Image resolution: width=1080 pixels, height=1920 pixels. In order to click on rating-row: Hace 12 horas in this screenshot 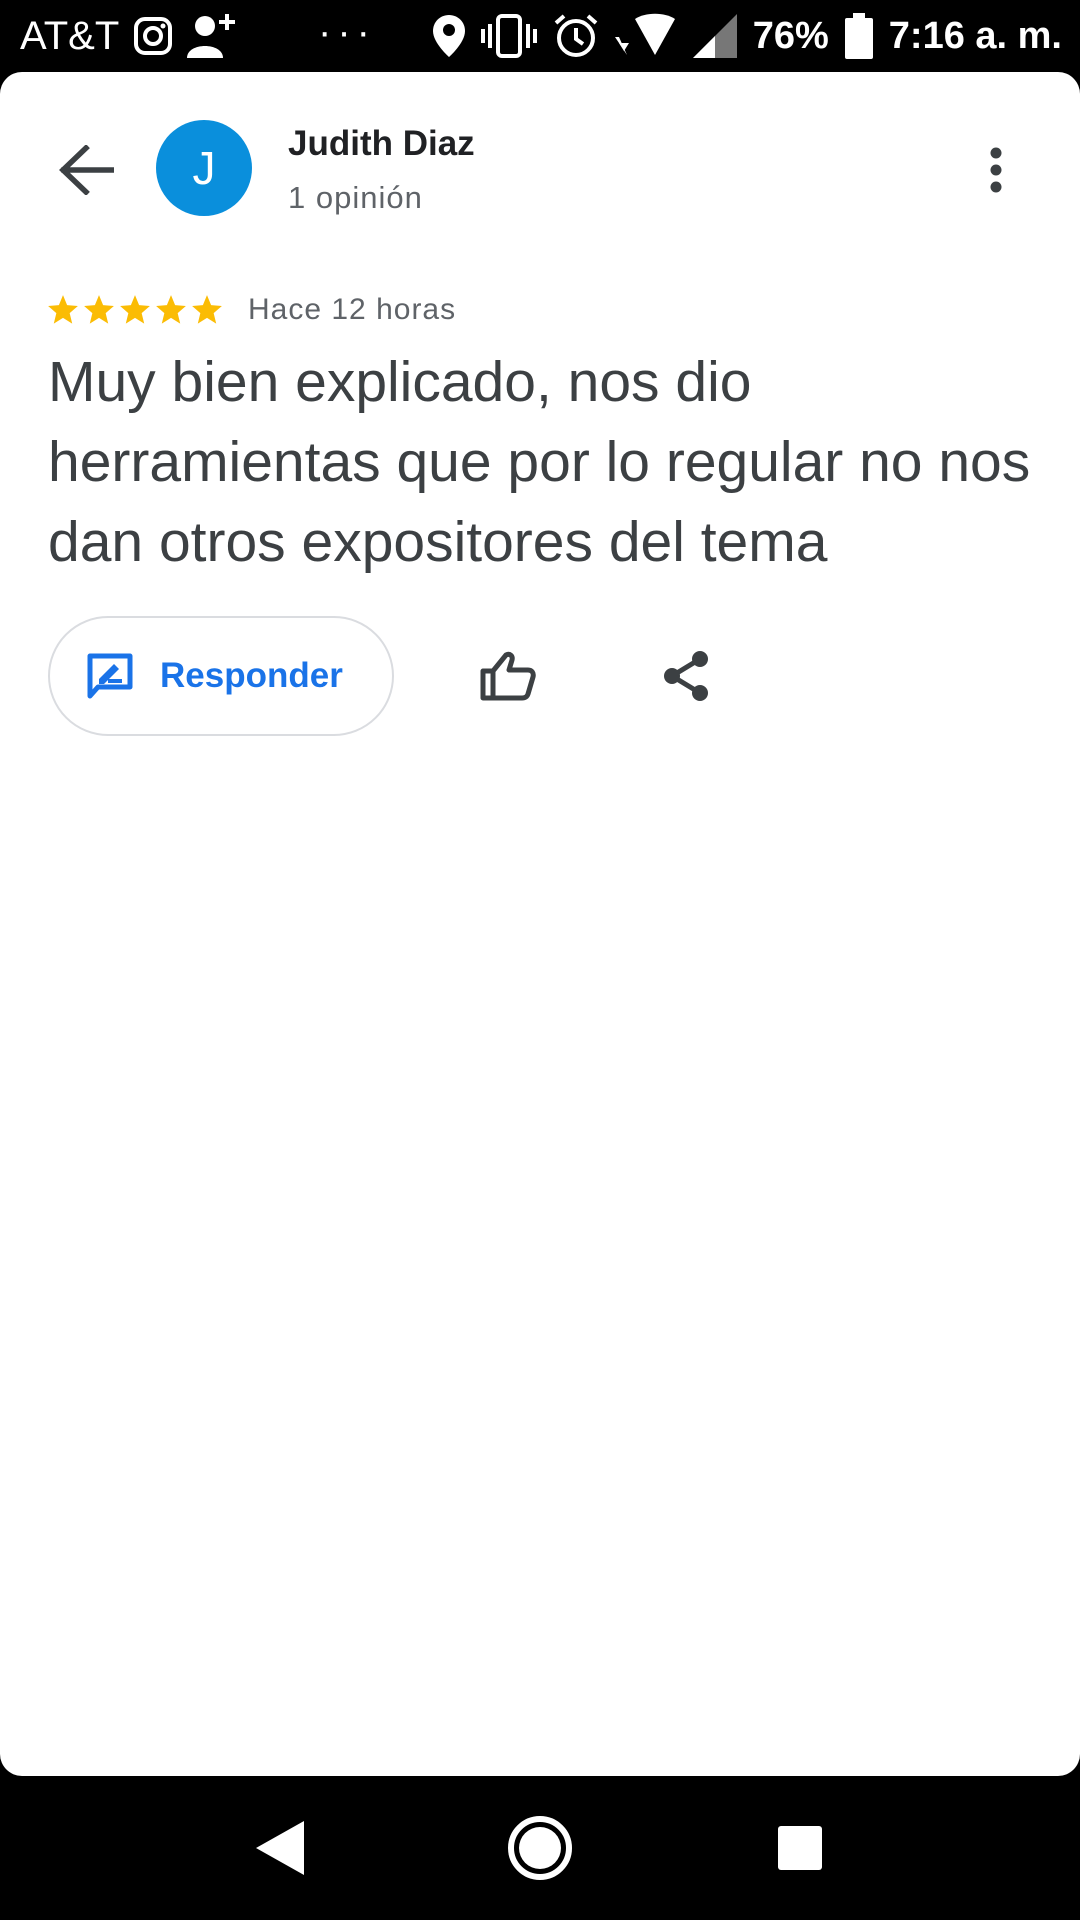, I will do `click(251, 310)`.